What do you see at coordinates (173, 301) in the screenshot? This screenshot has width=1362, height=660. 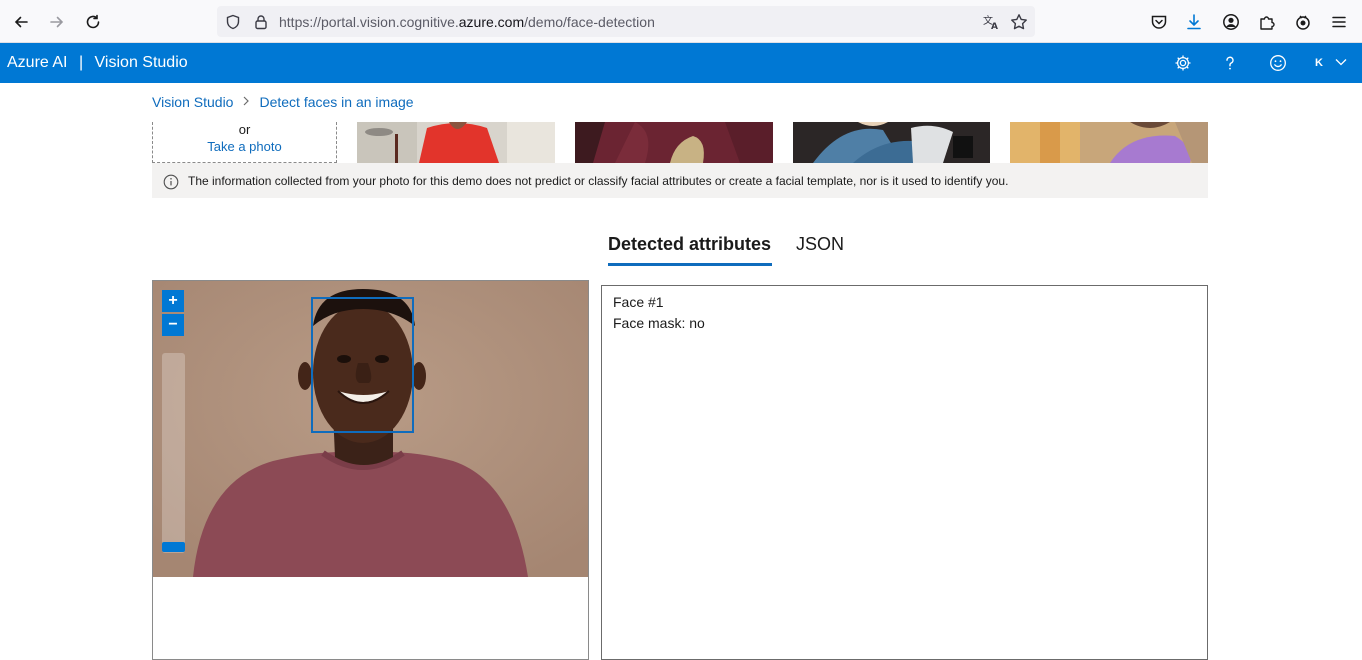 I see `zoom-in-button: +` at bounding box center [173, 301].